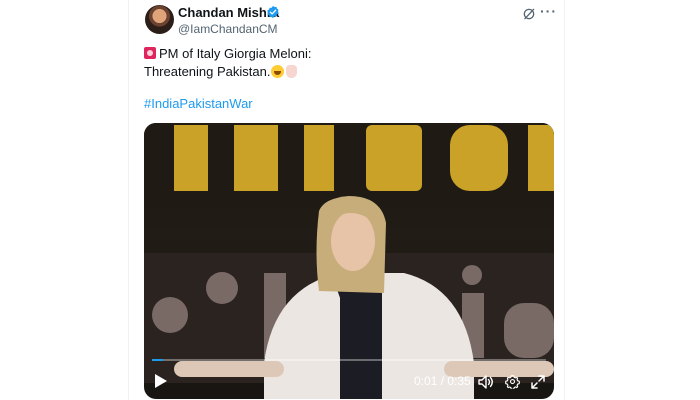 The width and height of the screenshot is (700, 400). What do you see at coordinates (159, 19) in the screenshot?
I see `avatar` at bounding box center [159, 19].